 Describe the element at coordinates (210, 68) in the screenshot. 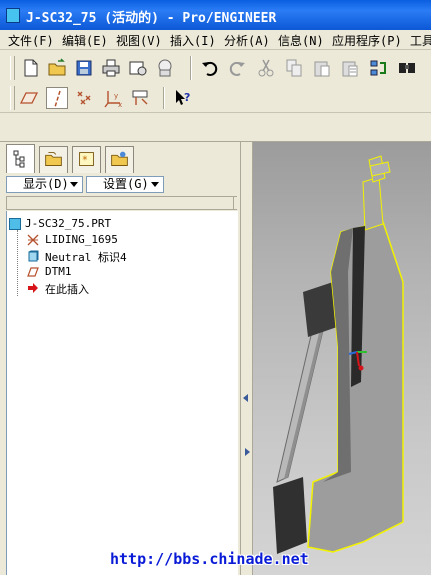

I see `undo-icon` at that location.